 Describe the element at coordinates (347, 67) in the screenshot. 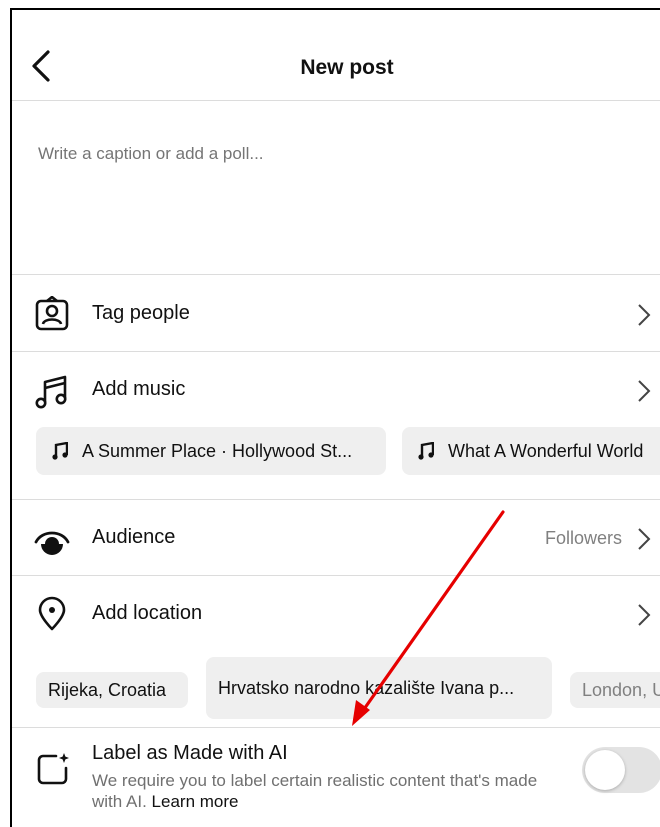

I see `page-title: New post` at that location.